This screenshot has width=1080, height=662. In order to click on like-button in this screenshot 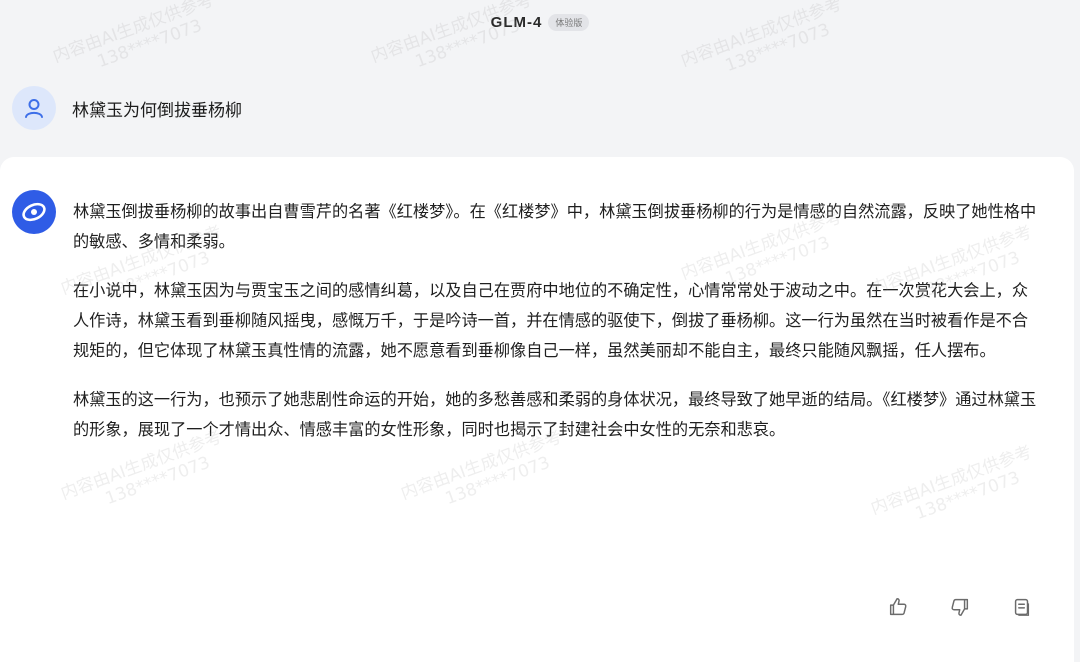, I will do `click(898, 607)`.